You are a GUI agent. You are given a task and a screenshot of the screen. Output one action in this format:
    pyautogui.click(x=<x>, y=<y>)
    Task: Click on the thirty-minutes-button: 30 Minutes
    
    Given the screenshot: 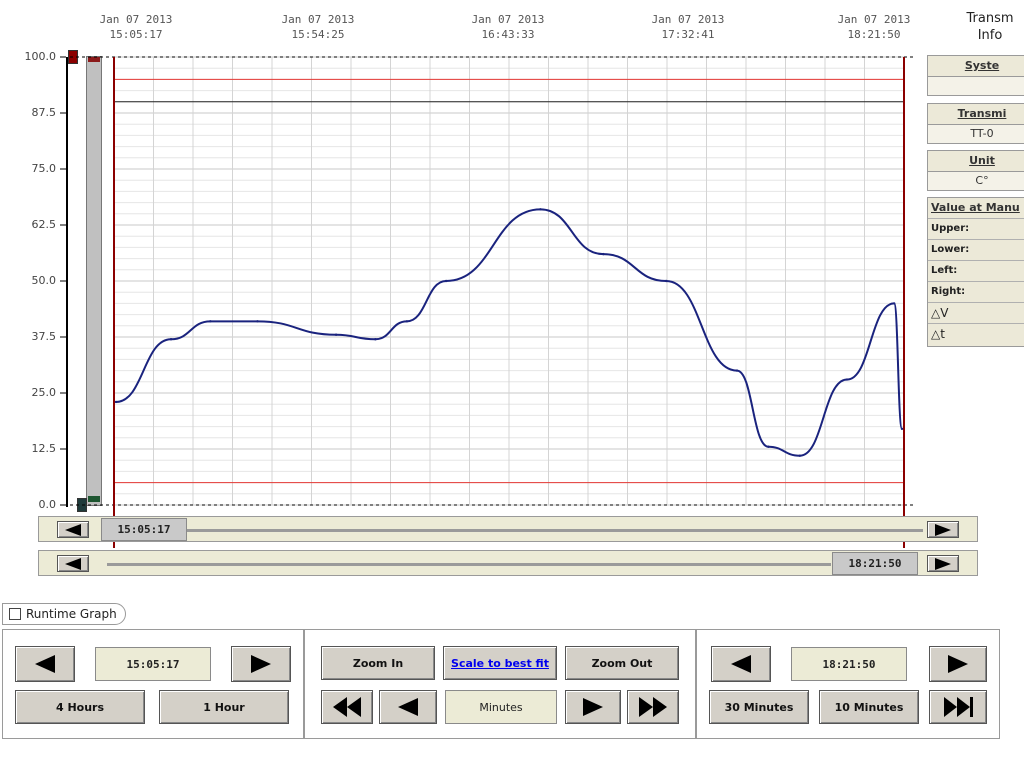 What is the action you would take?
    pyautogui.click(x=759, y=707)
    